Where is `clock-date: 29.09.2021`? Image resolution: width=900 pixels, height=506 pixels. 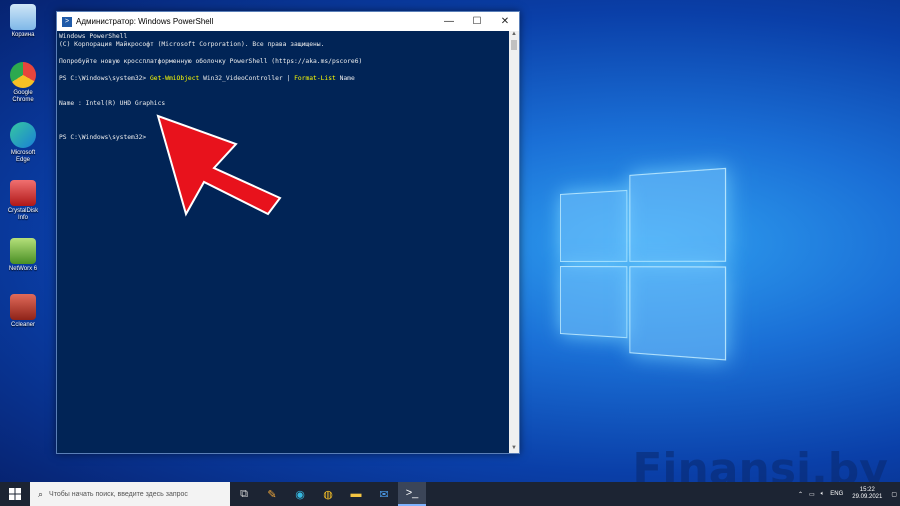 clock-date: 29.09.2021 is located at coordinates (867, 497).